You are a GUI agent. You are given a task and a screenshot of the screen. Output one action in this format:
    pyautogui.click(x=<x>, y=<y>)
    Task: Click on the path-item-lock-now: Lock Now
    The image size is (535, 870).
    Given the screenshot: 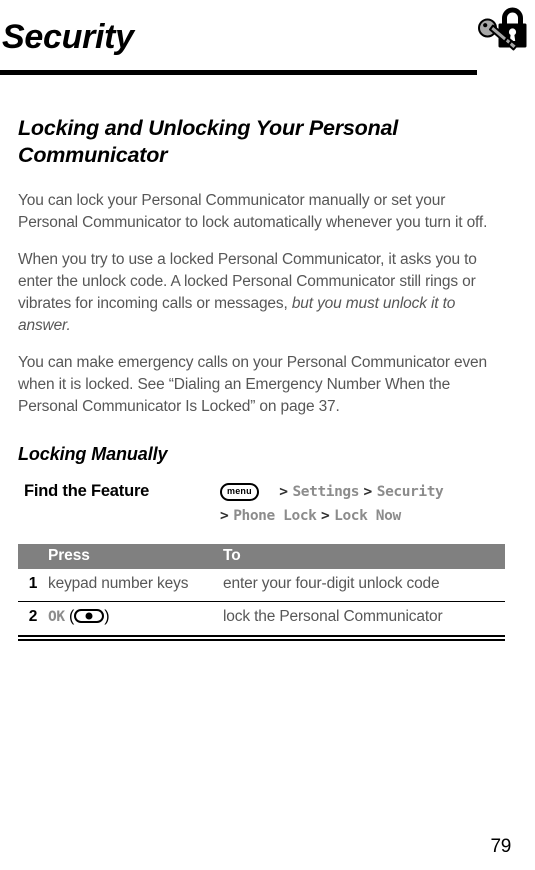 What is the action you would take?
    pyautogui.click(x=367, y=516)
    